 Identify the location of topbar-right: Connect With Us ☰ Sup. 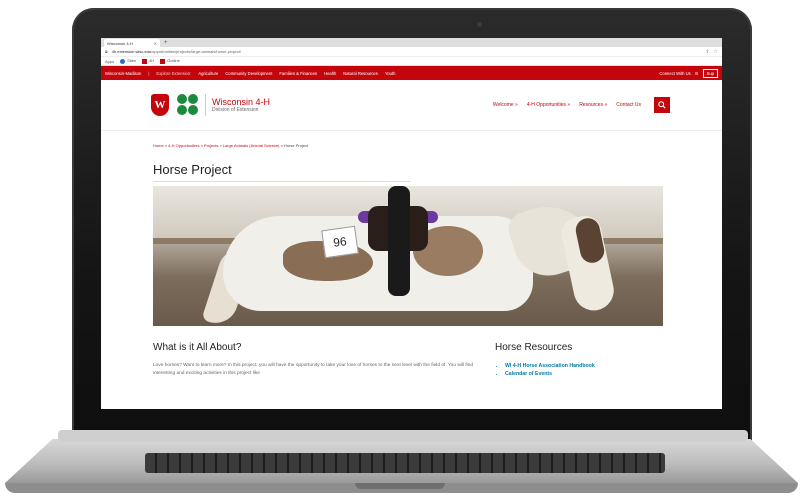
(688, 73).